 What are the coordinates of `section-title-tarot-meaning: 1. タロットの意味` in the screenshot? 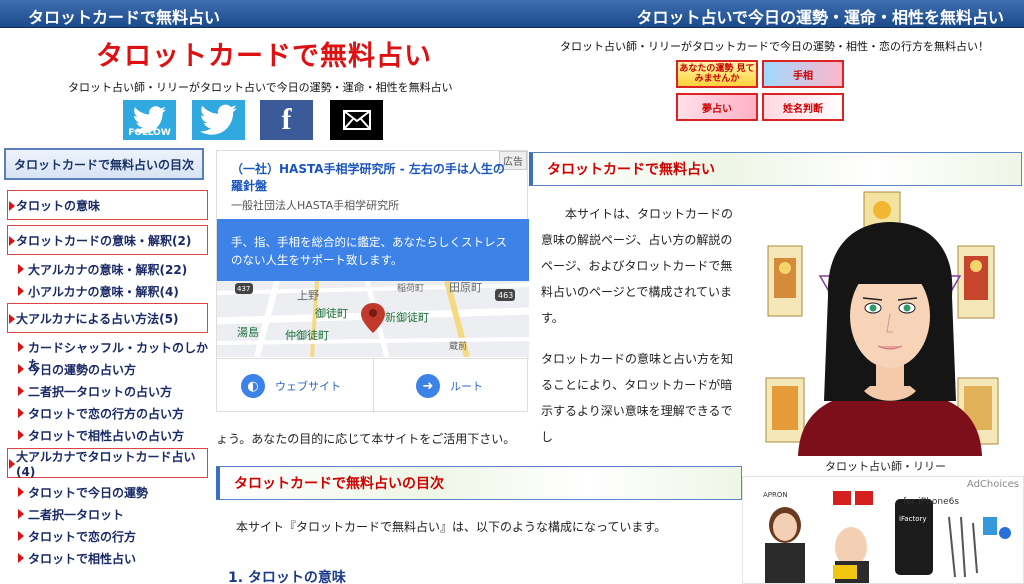 It's located at (287, 577).